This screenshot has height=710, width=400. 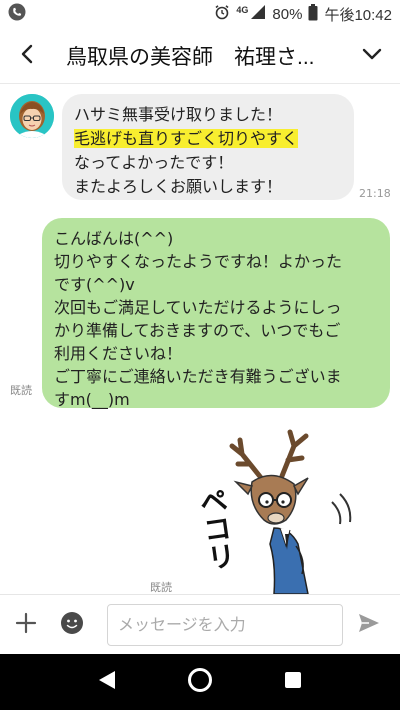 I want to click on message-line: です(^^)v, so click(x=94, y=284).